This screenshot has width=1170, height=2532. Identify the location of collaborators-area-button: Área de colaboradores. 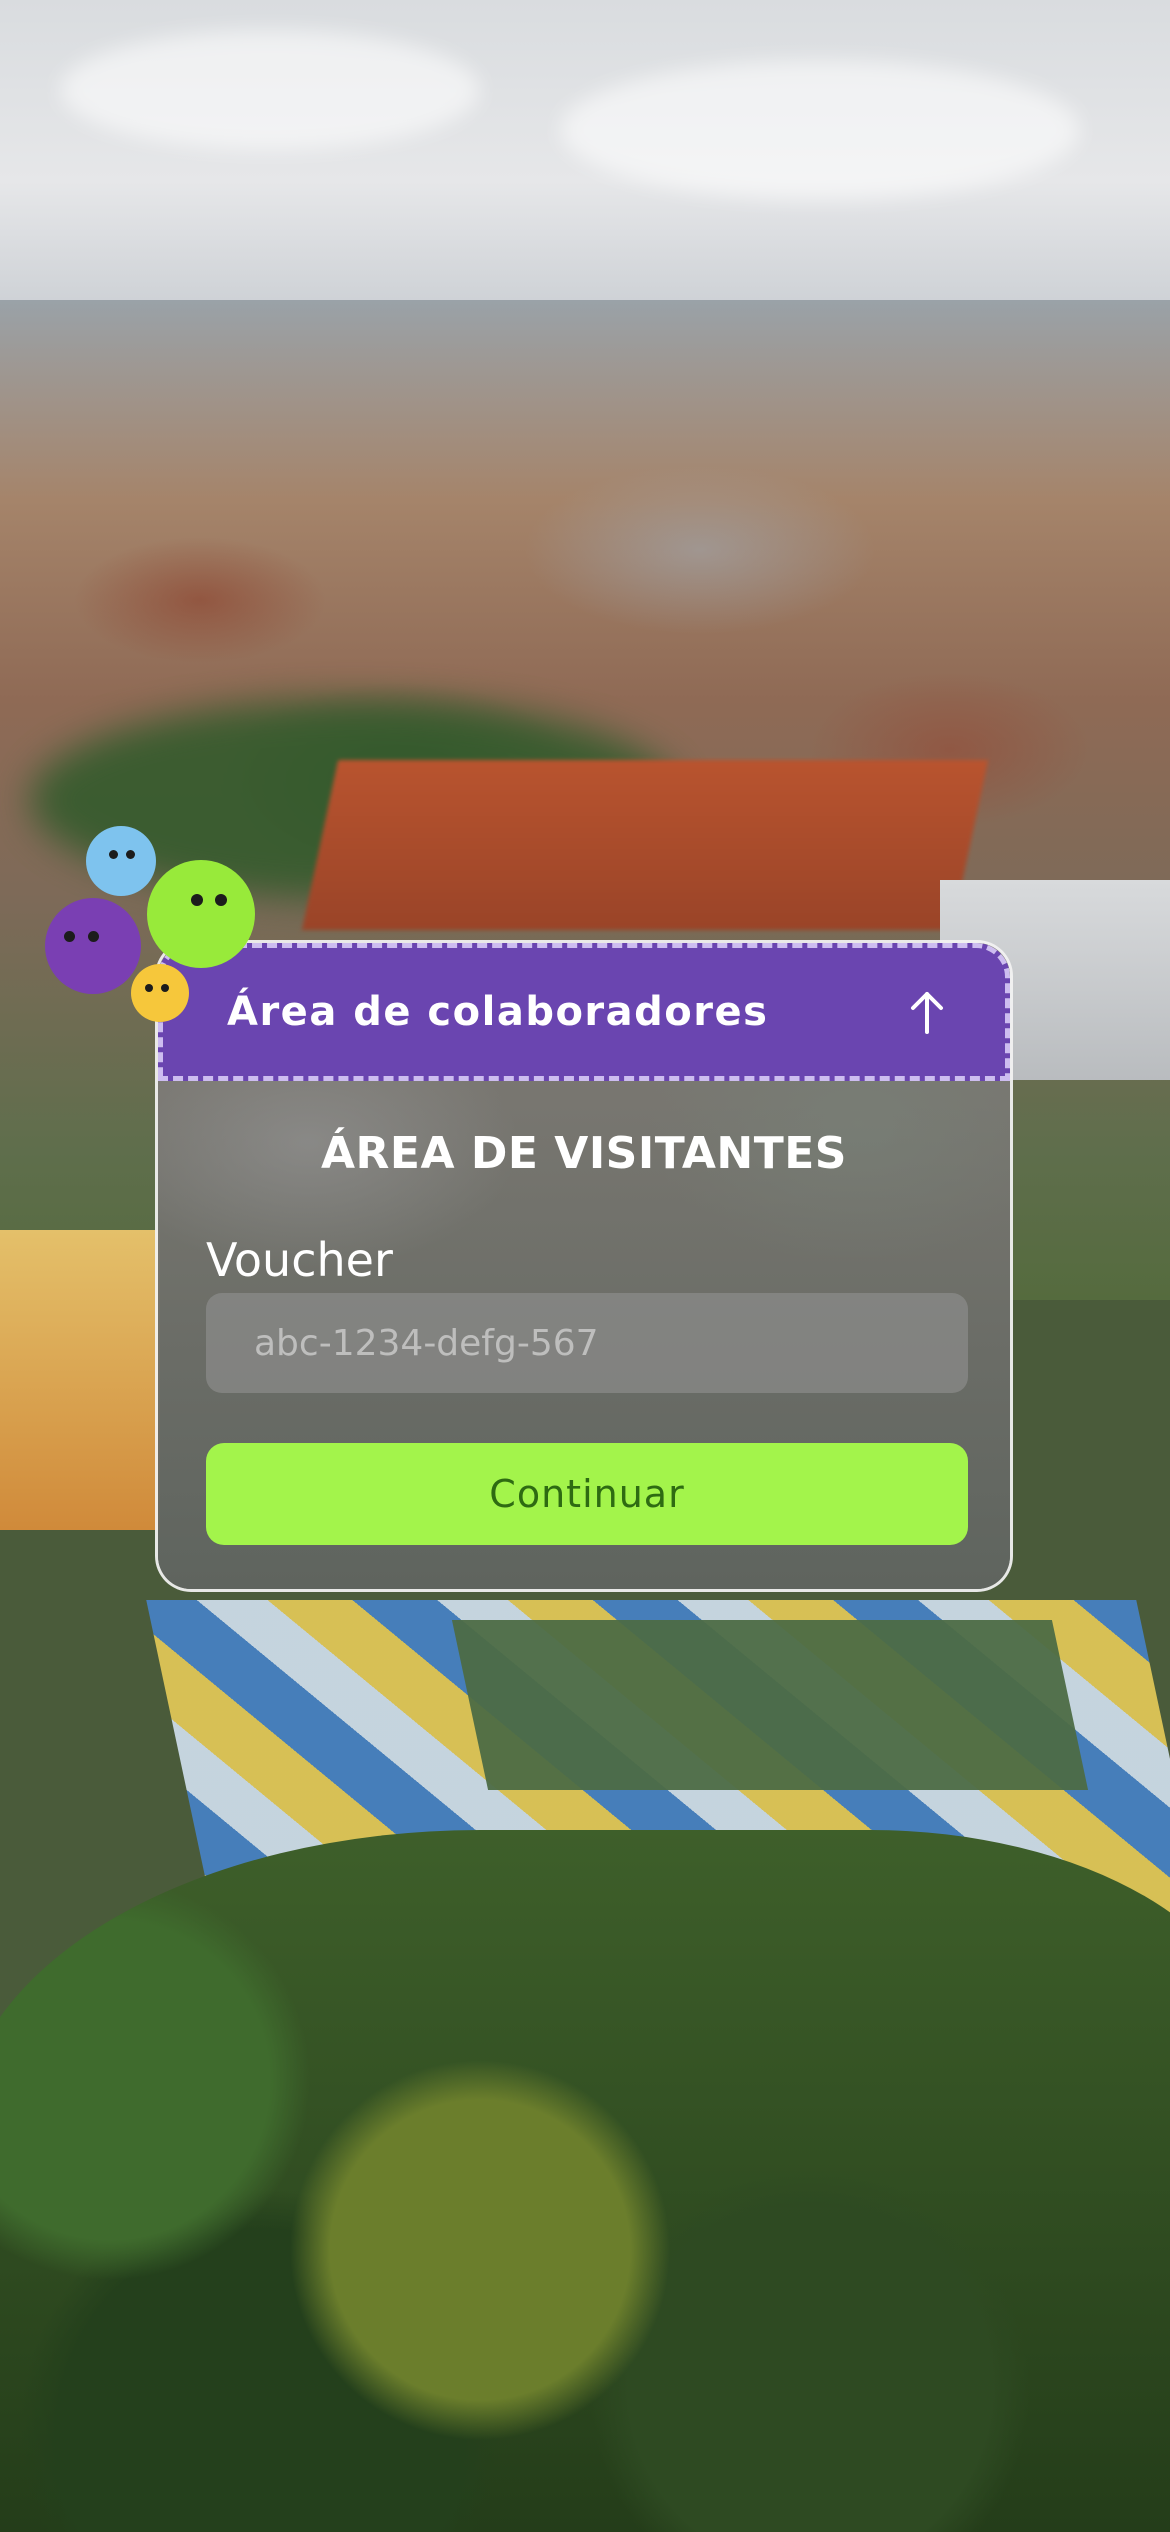
(584, 1012).